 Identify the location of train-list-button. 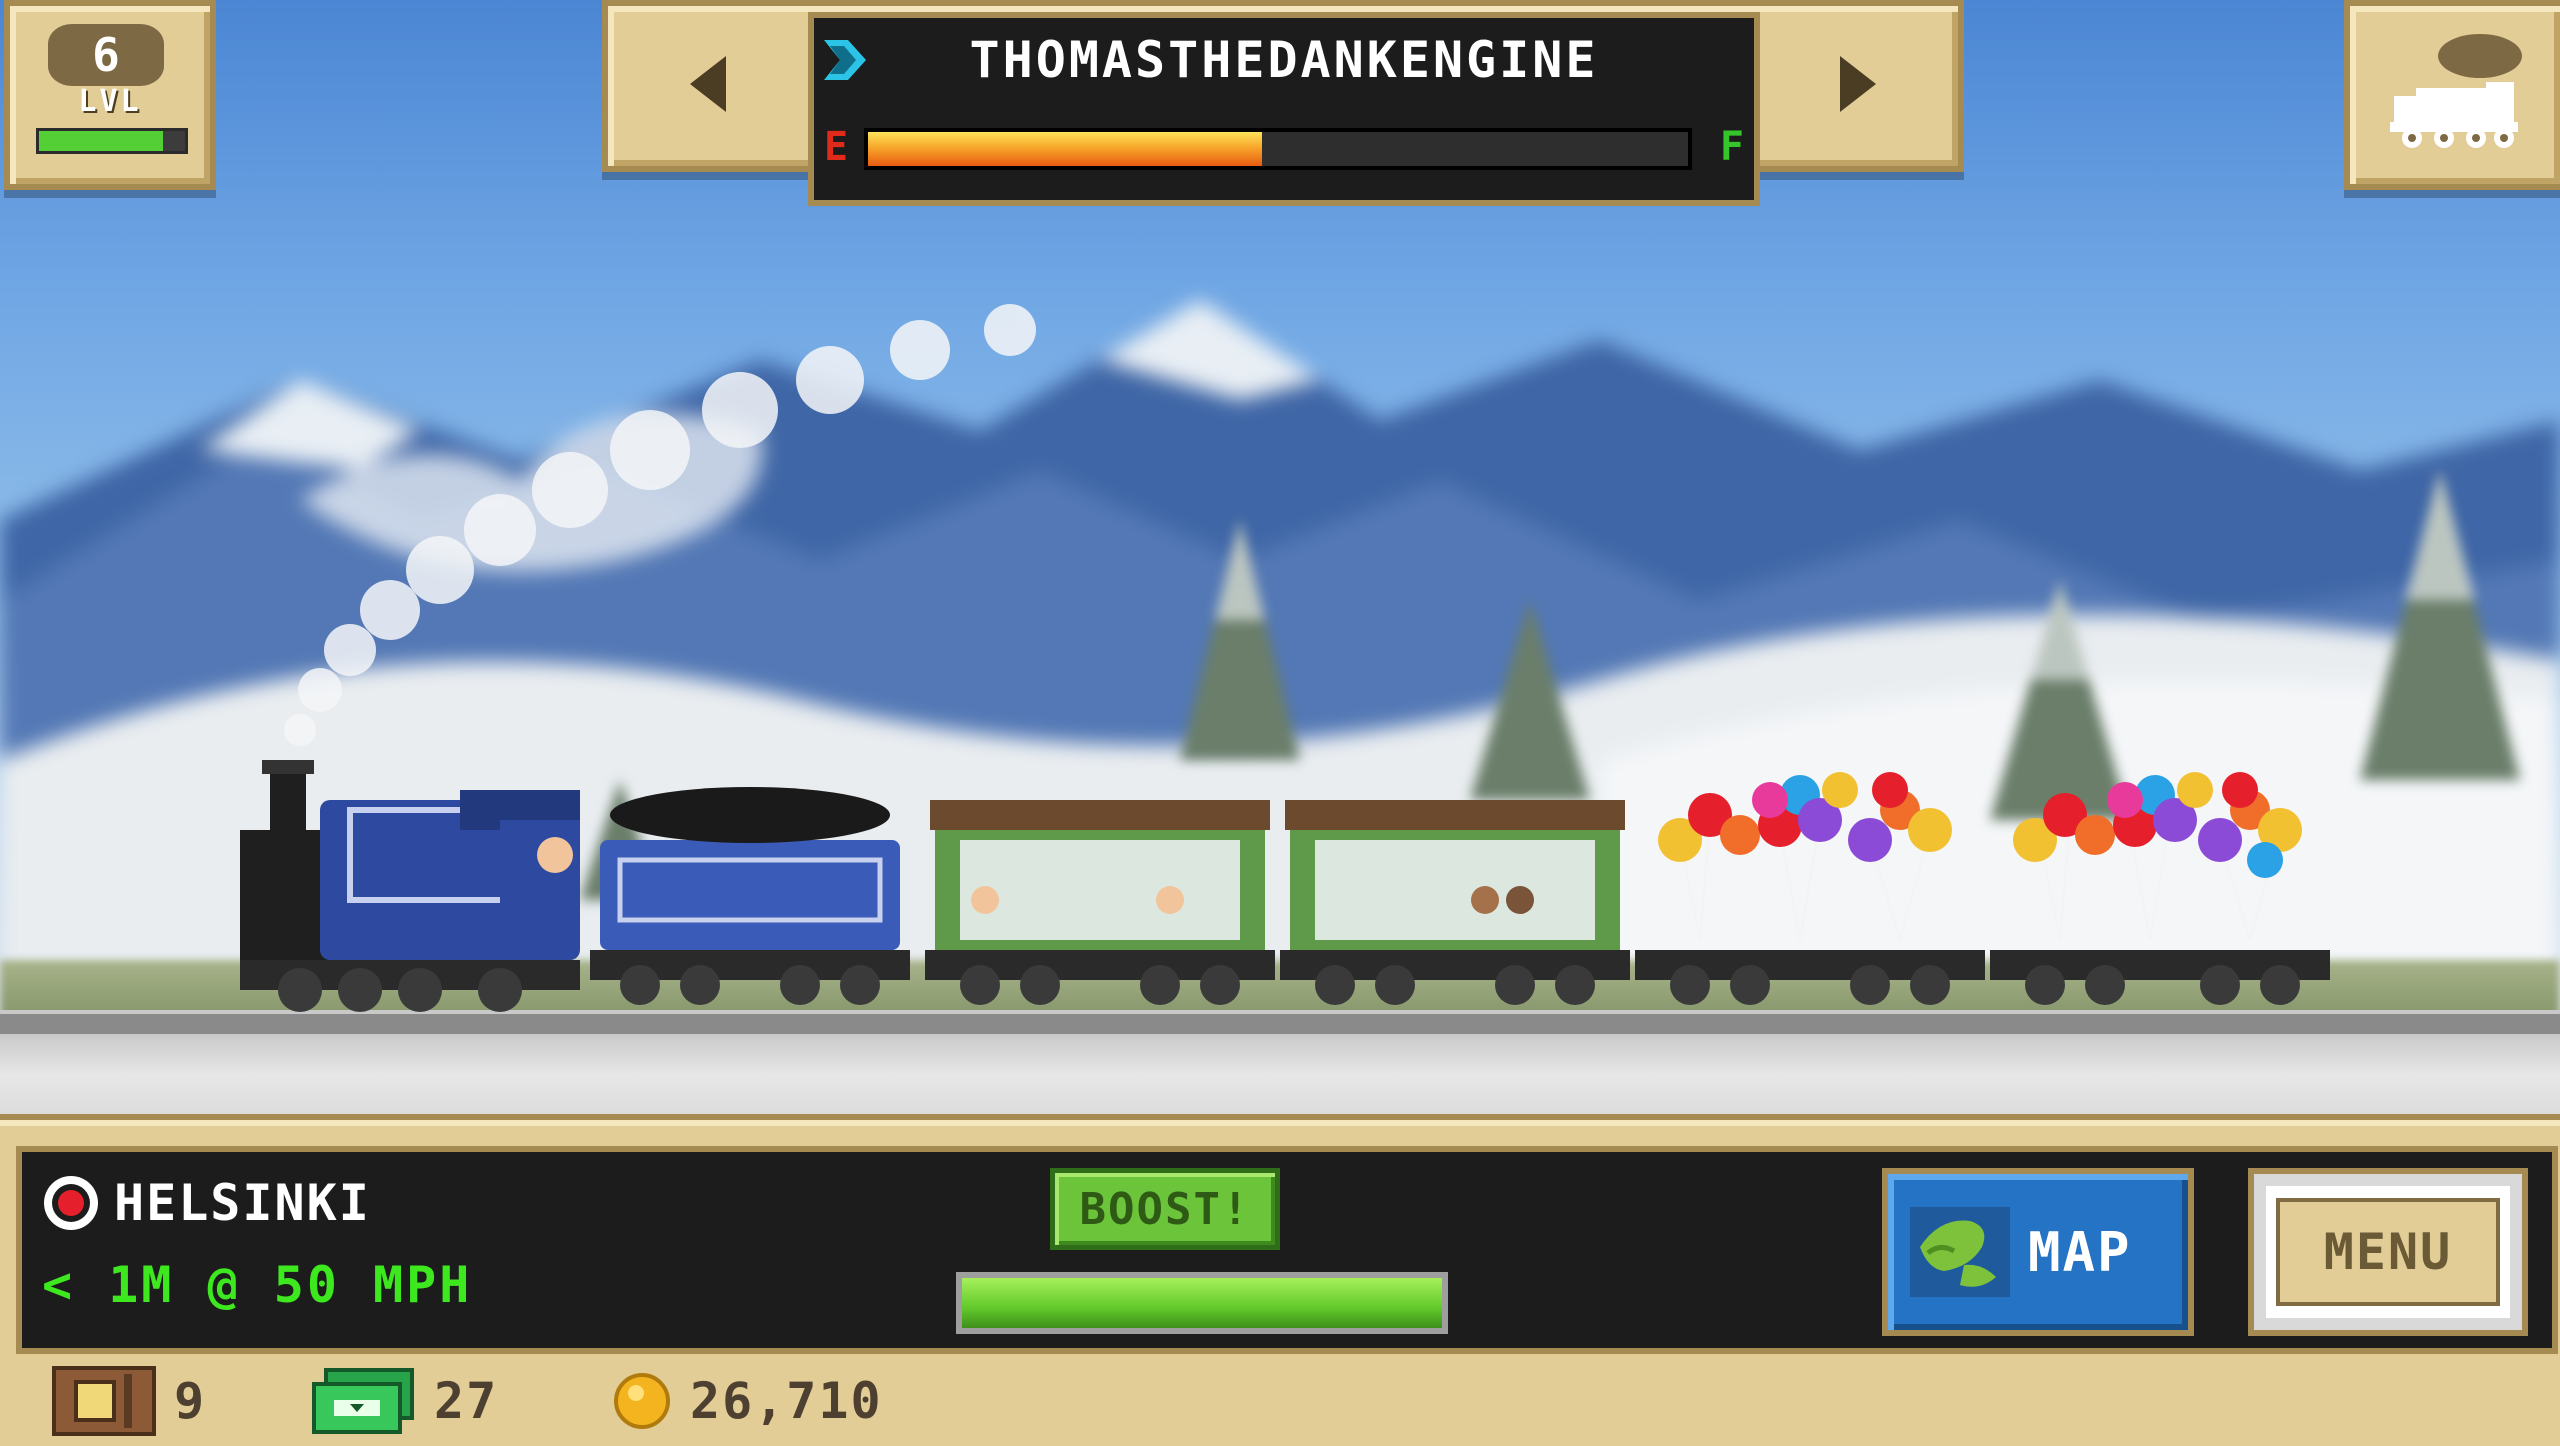
(2452, 95).